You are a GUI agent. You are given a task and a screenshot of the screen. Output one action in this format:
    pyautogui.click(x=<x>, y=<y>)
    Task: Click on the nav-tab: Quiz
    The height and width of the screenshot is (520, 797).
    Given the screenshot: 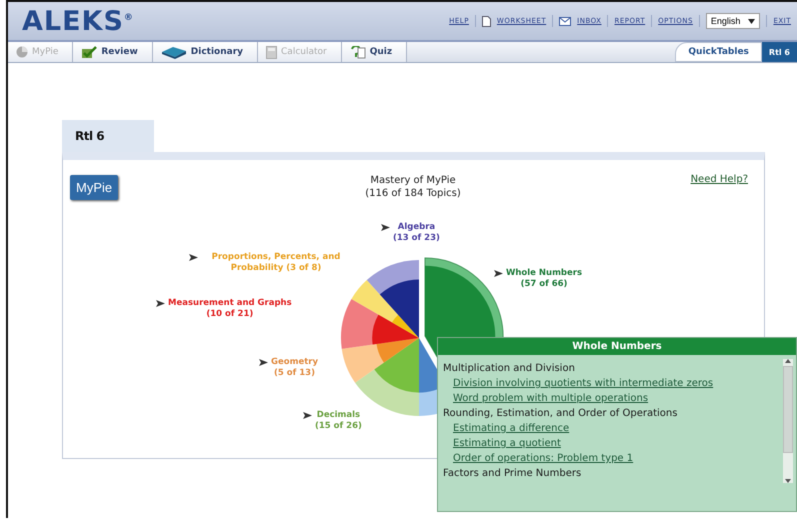 What is the action you would take?
    pyautogui.click(x=375, y=52)
    